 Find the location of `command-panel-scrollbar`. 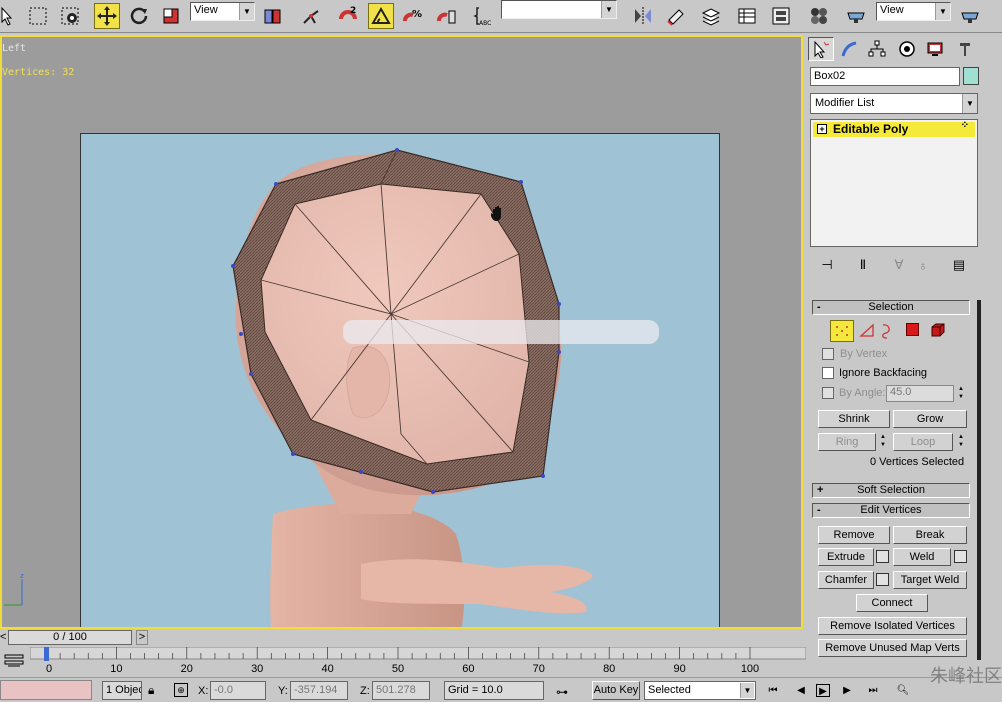

command-panel-scrollbar is located at coordinates (979, 480).